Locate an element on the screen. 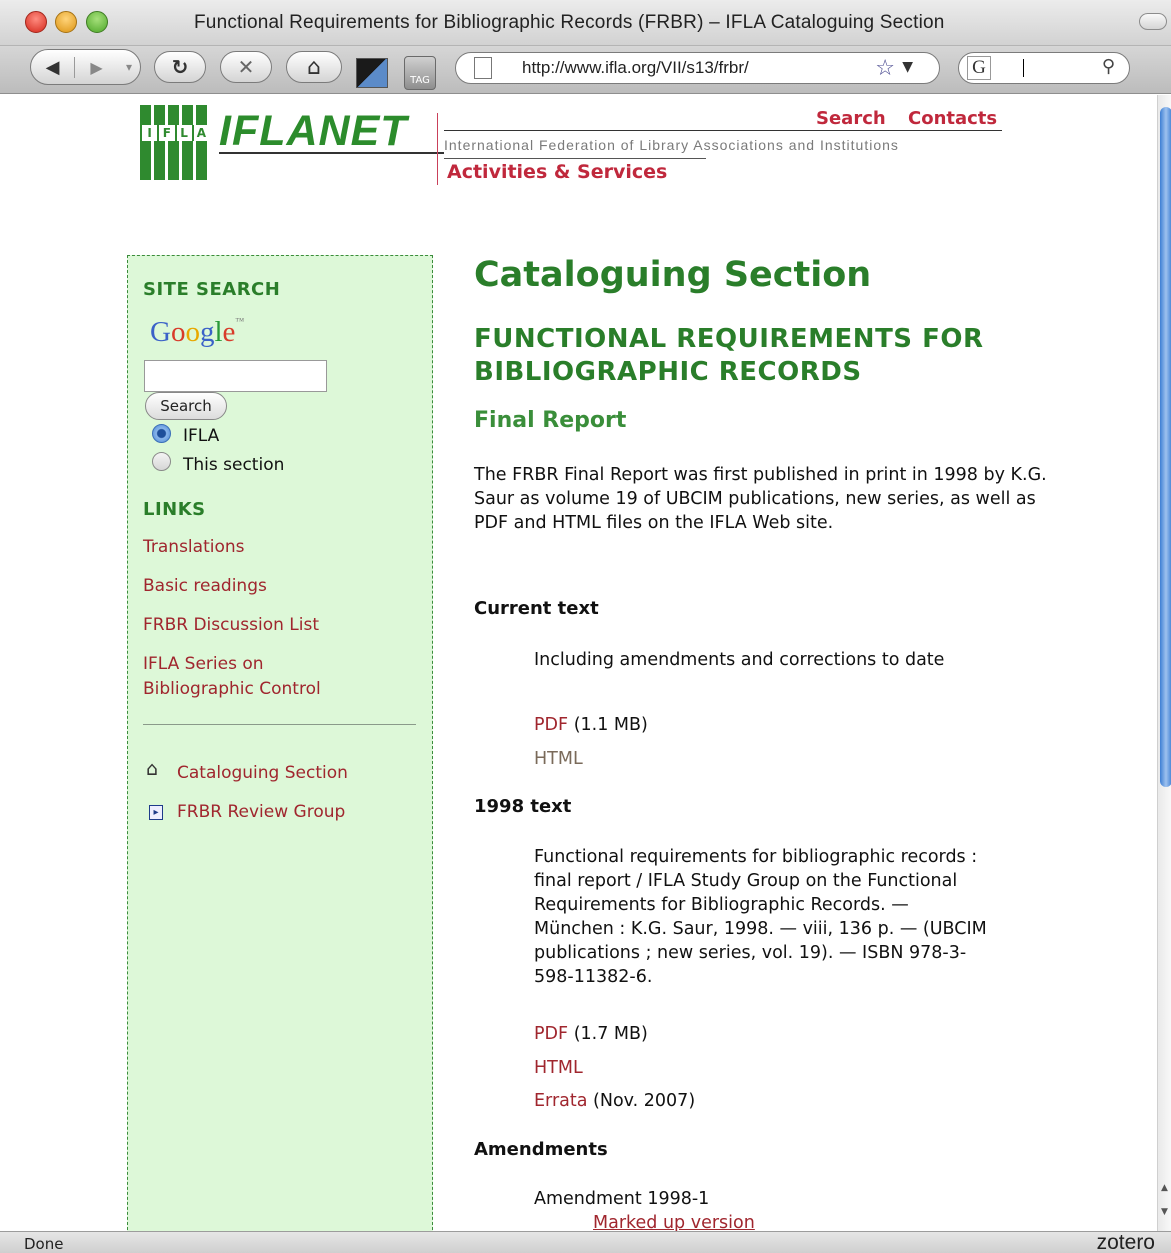  search-engine-icon: G is located at coordinates (979, 68).